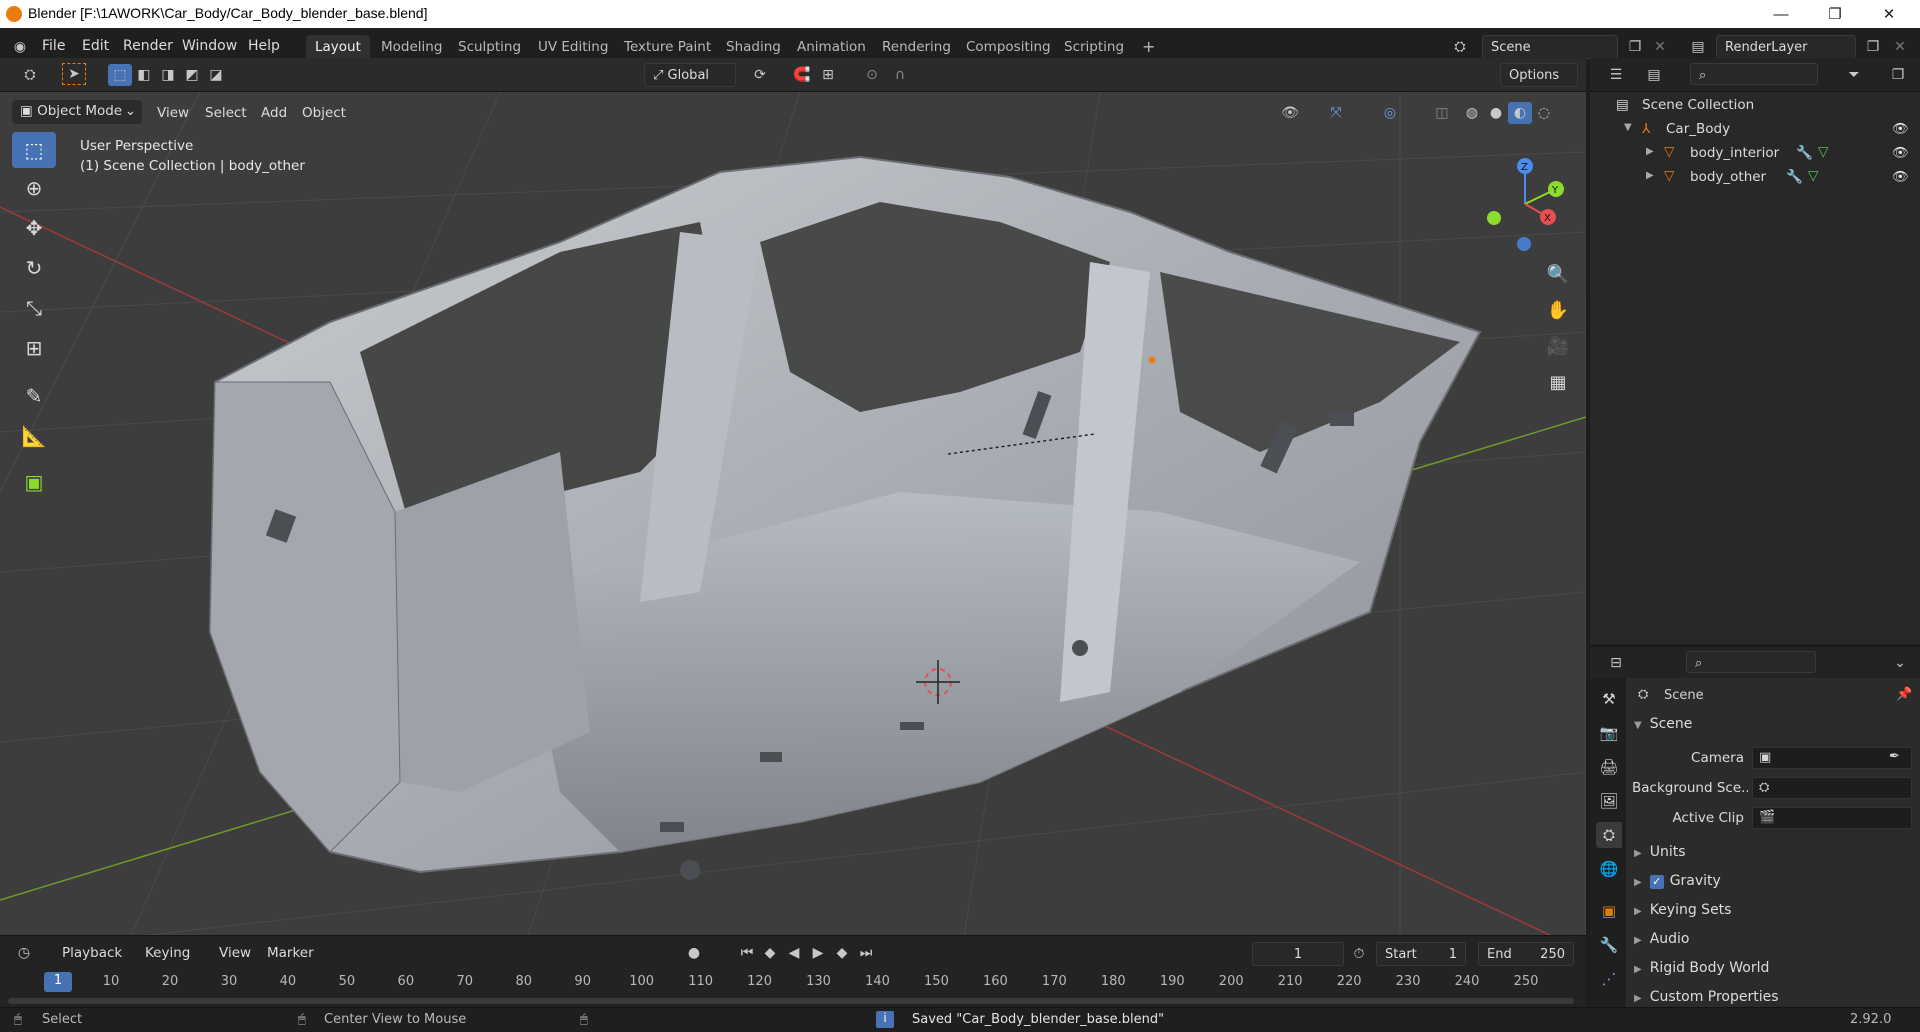 Image resolution: width=1920 pixels, height=1032 pixels. Describe the element at coordinates (1550, 47) in the screenshot. I see `scene-field: Scene` at that location.